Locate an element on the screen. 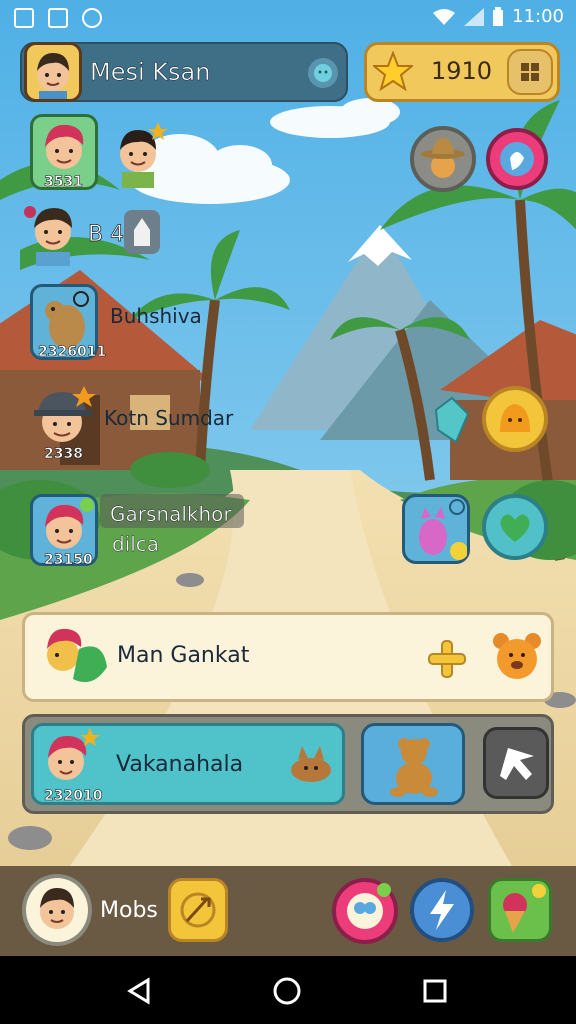  heart-button is located at coordinates (515, 527).